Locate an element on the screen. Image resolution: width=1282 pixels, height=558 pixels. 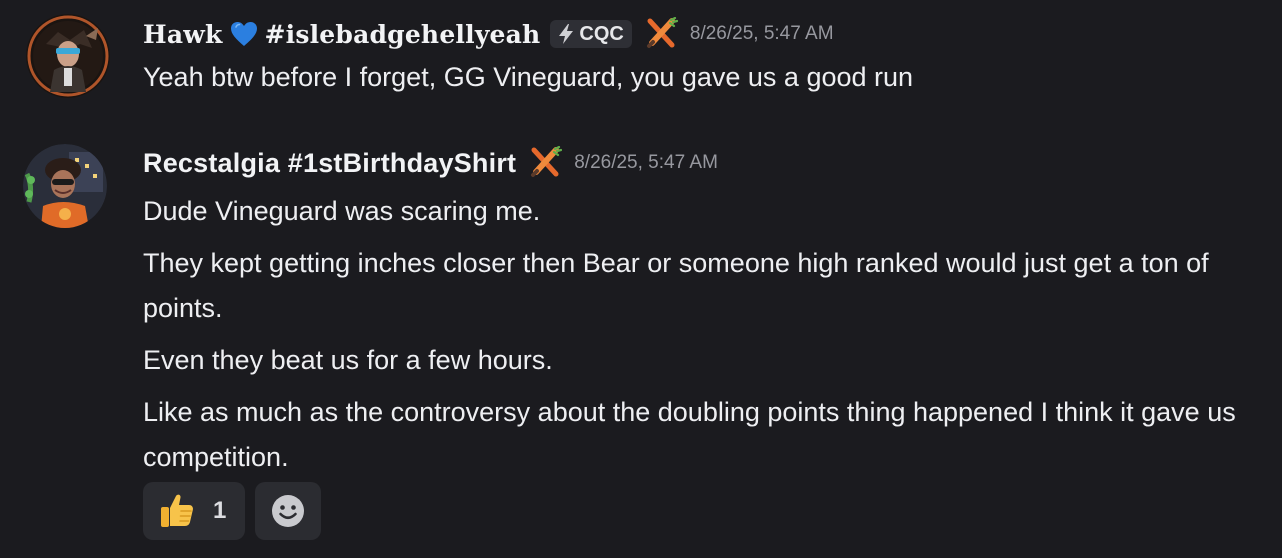
reaction-thumbs-up: 1 is located at coordinates (194, 511).